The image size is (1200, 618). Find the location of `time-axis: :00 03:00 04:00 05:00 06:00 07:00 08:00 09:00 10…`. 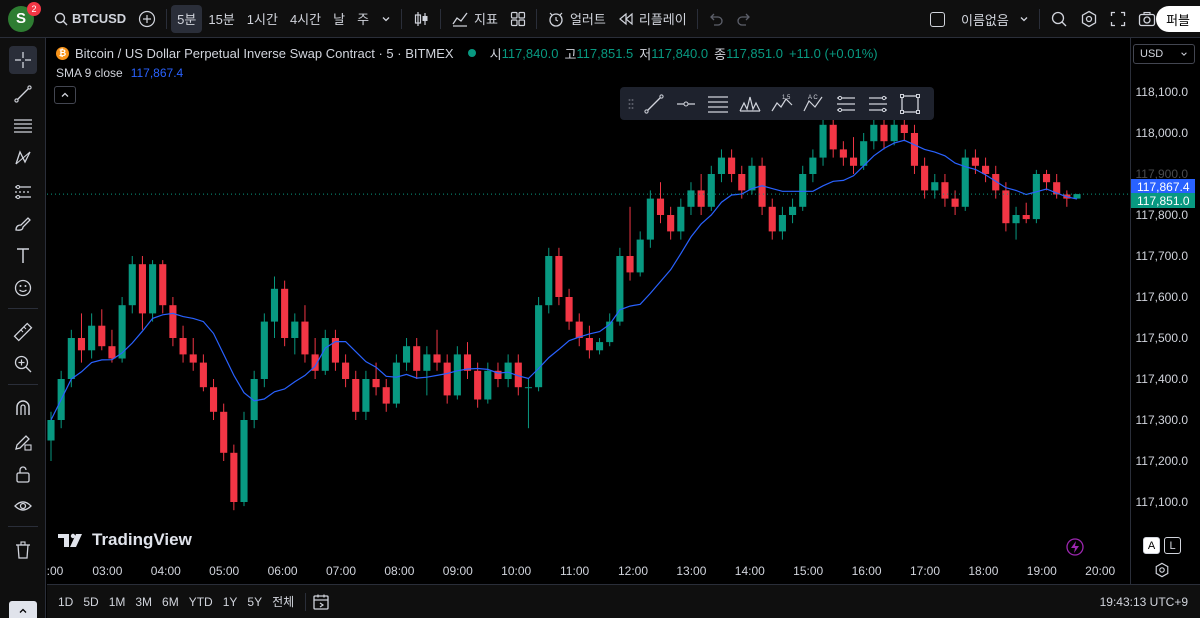

time-axis: :00 03:00 04:00 05:00 06:00 07:00 08:00 09:00 10… is located at coordinates (588, 570).